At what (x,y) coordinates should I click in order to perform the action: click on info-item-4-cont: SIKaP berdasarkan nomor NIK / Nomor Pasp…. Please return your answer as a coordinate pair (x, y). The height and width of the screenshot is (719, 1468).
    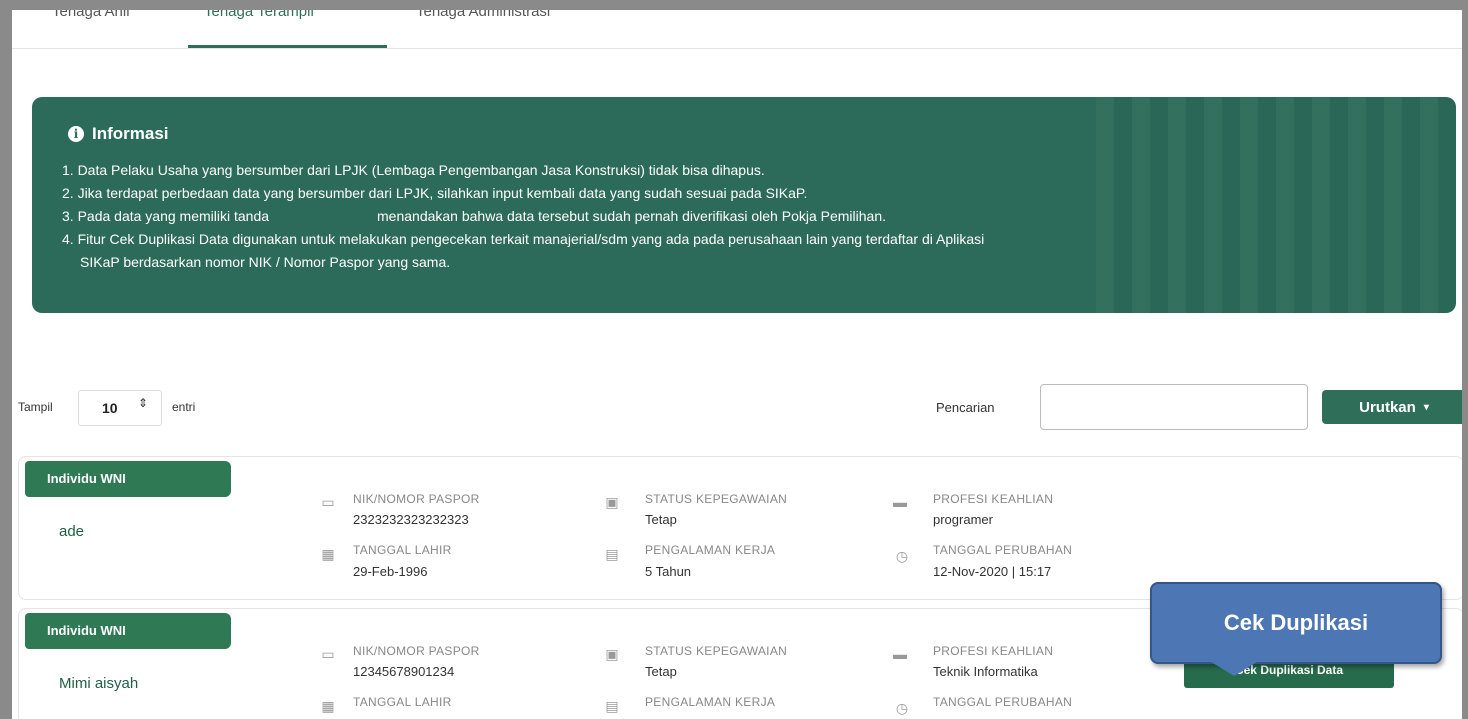
    Looking at the image, I should click on (265, 262).